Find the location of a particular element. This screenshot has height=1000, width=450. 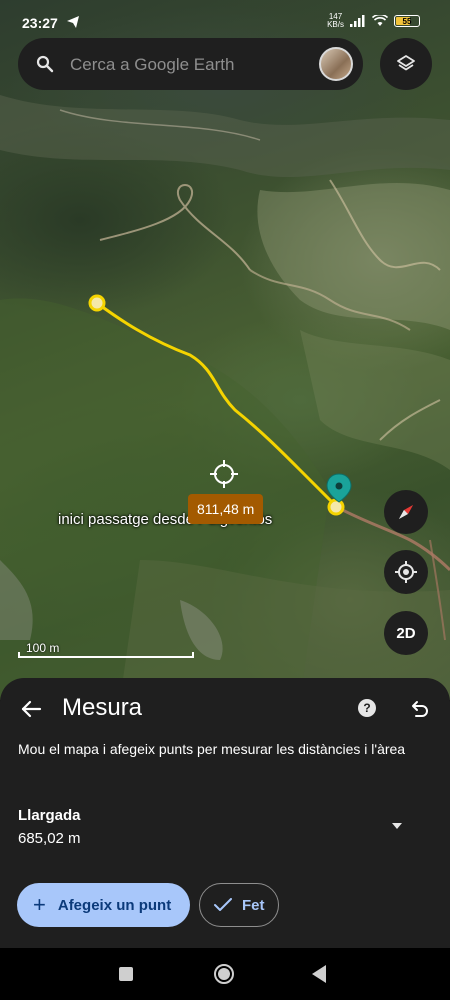

network-speed-unit: KB/s is located at coordinates (335, 24).